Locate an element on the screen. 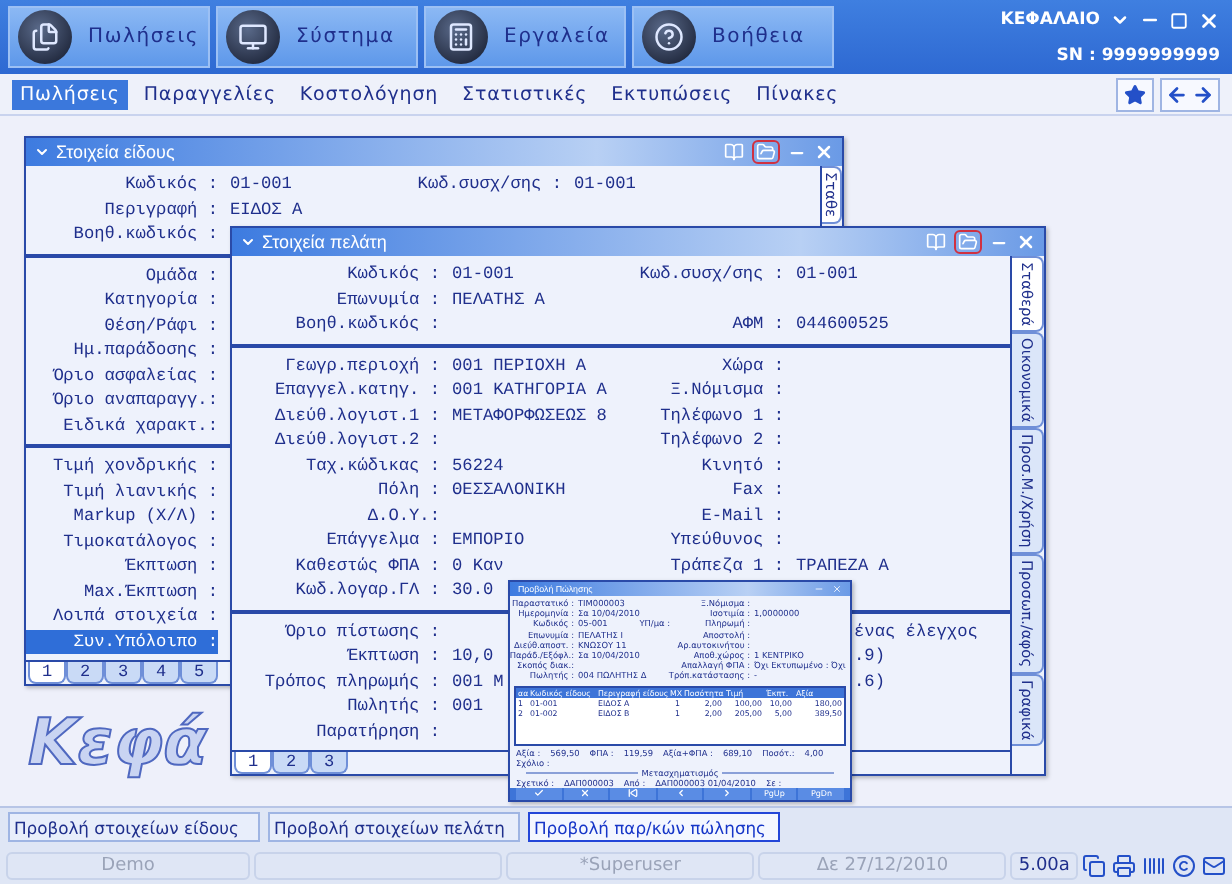  field-row: Markup (Χ/Λ) : is located at coordinates (122, 516).